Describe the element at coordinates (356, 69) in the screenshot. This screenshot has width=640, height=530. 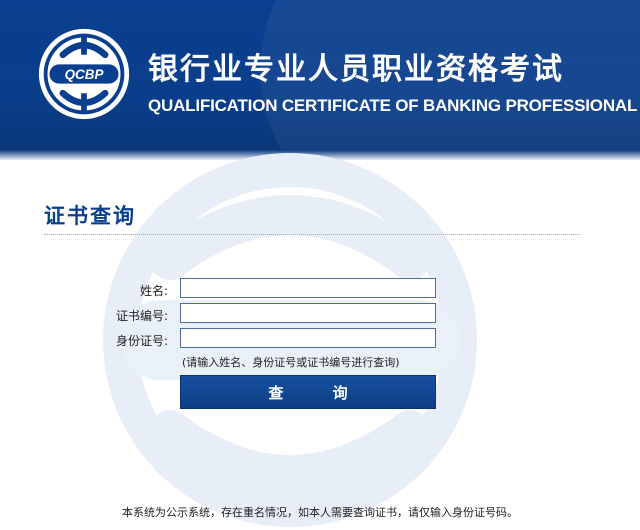
I see `site-title-chinese: 银行业专业人员职业资格考试` at that location.